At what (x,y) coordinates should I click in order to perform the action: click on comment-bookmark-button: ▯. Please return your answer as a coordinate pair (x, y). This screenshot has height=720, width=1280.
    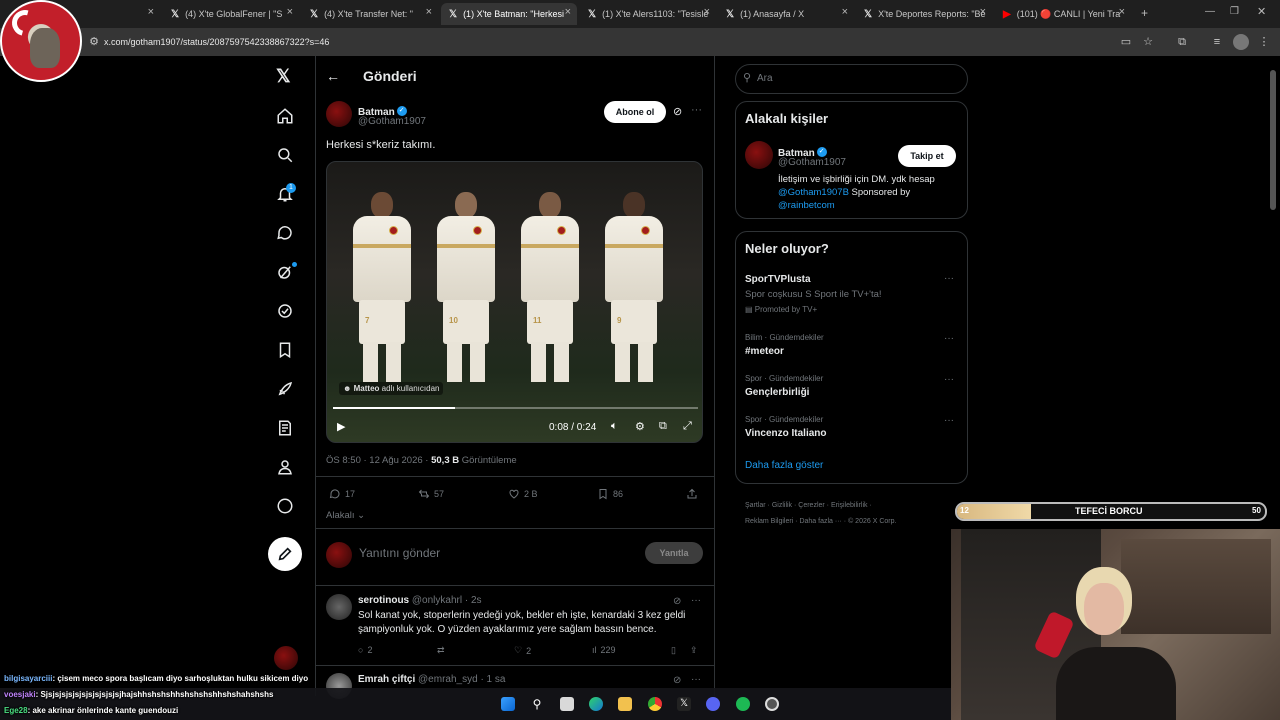
    Looking at the image, I should click on (673, 650).